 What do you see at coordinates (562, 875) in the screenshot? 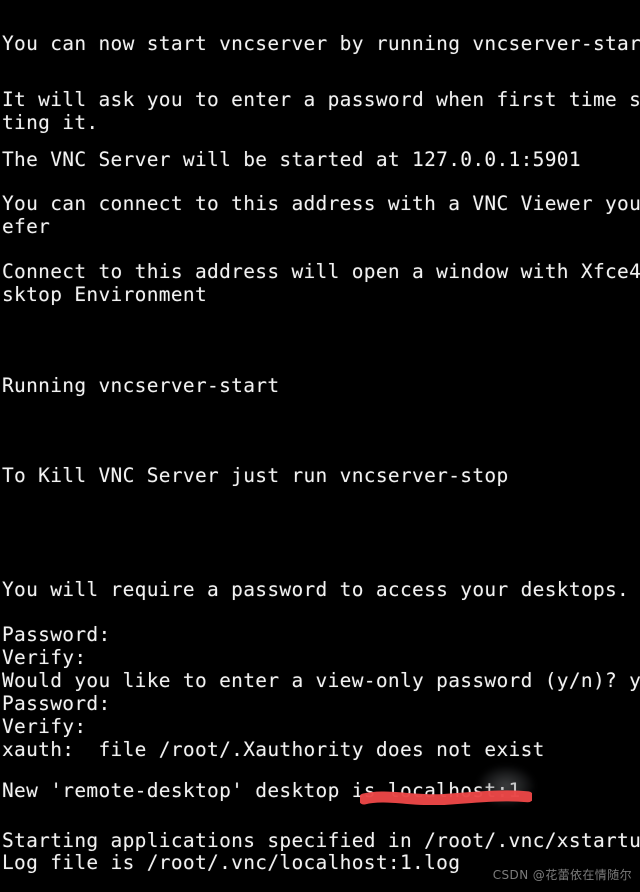
I see `csdn-watermark: CSDN @花蕾依在情随尔` at bounding box center [562, 875].